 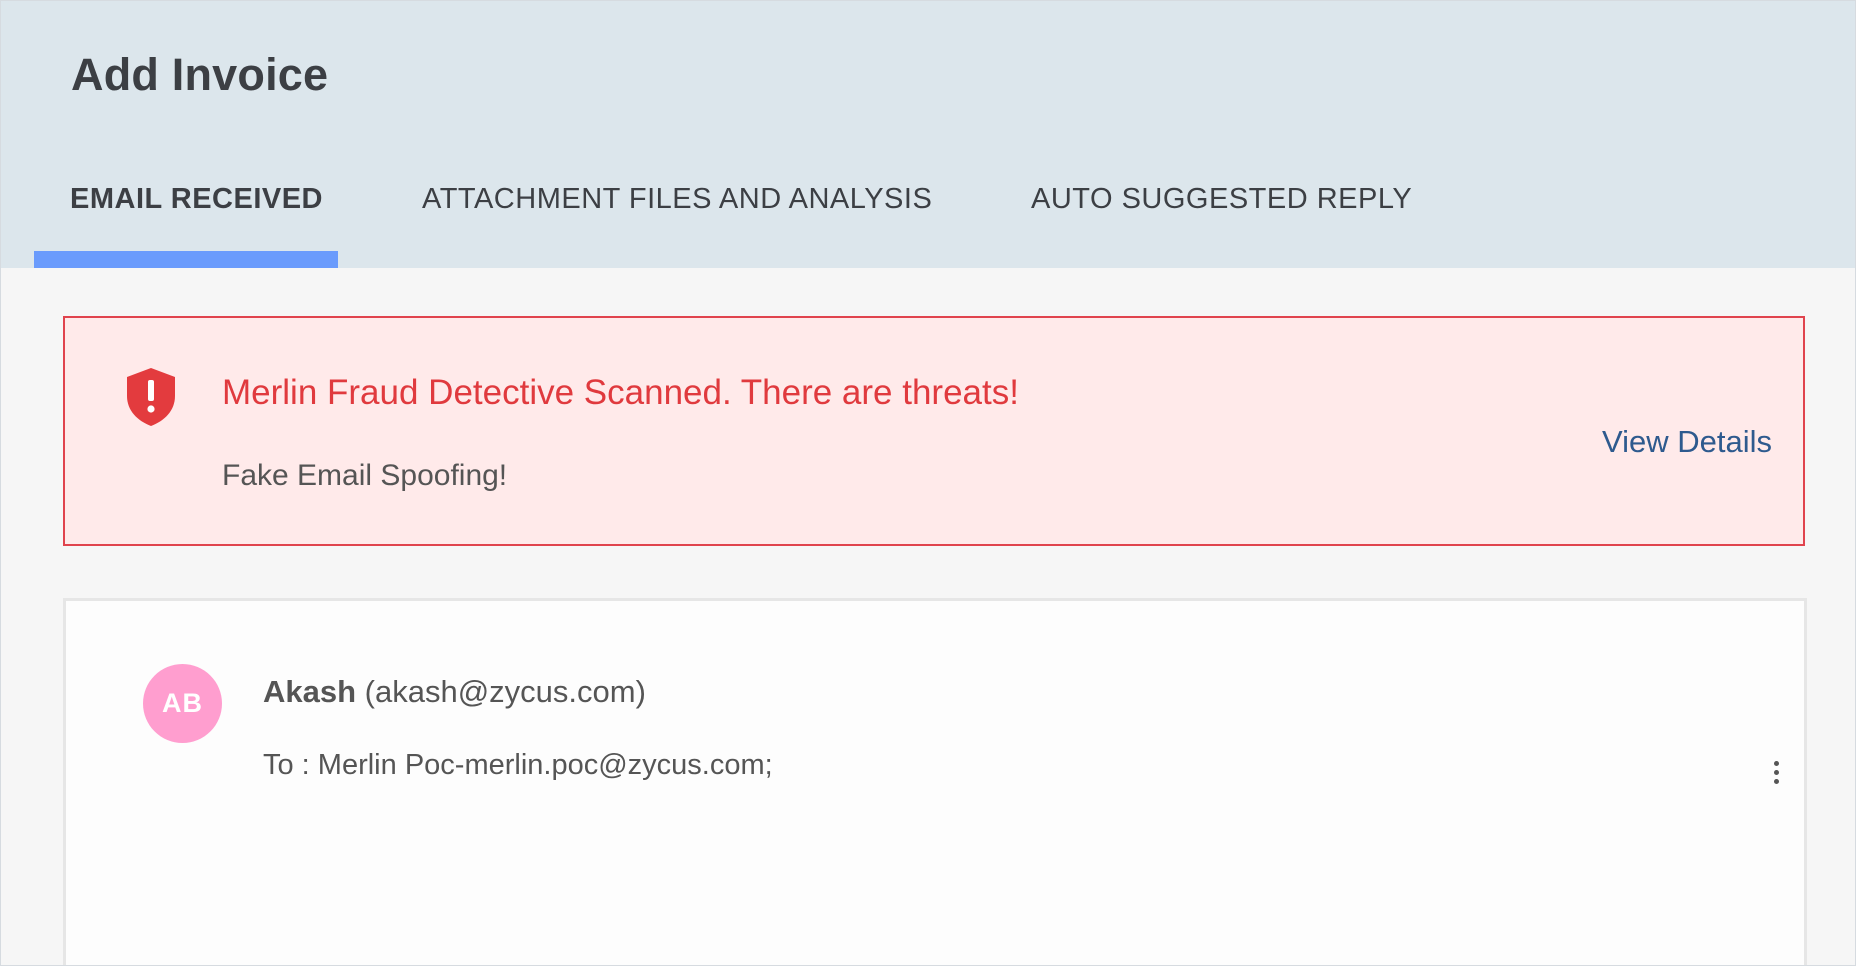 What do you see at coordinates (310, 691) in the screenshot?
I see `sender-name: Akash` at bounding box center [310, 691].